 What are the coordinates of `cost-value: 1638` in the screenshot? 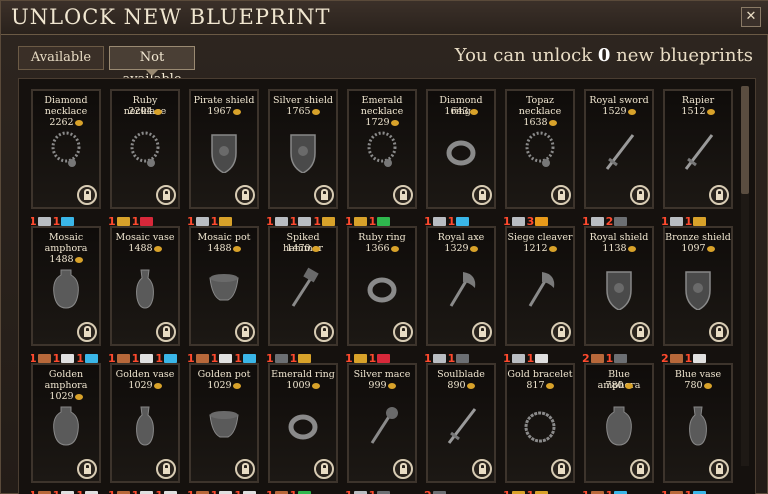 It's located at (535, 122).